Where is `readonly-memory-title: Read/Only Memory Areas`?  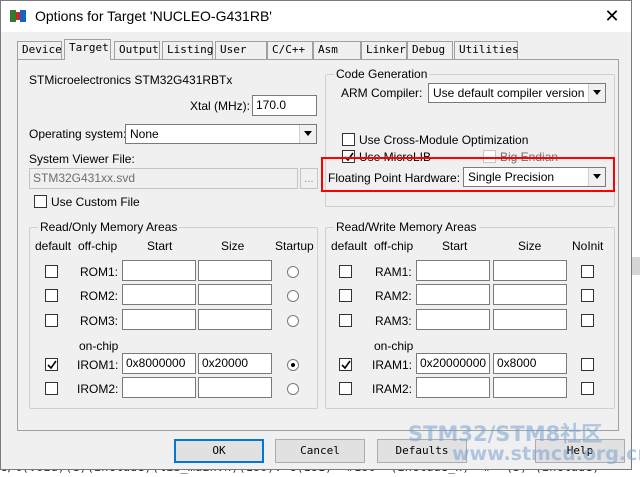 readonly-memory-title: Read/Only Memory Areas is located at coordinates (109, 227).